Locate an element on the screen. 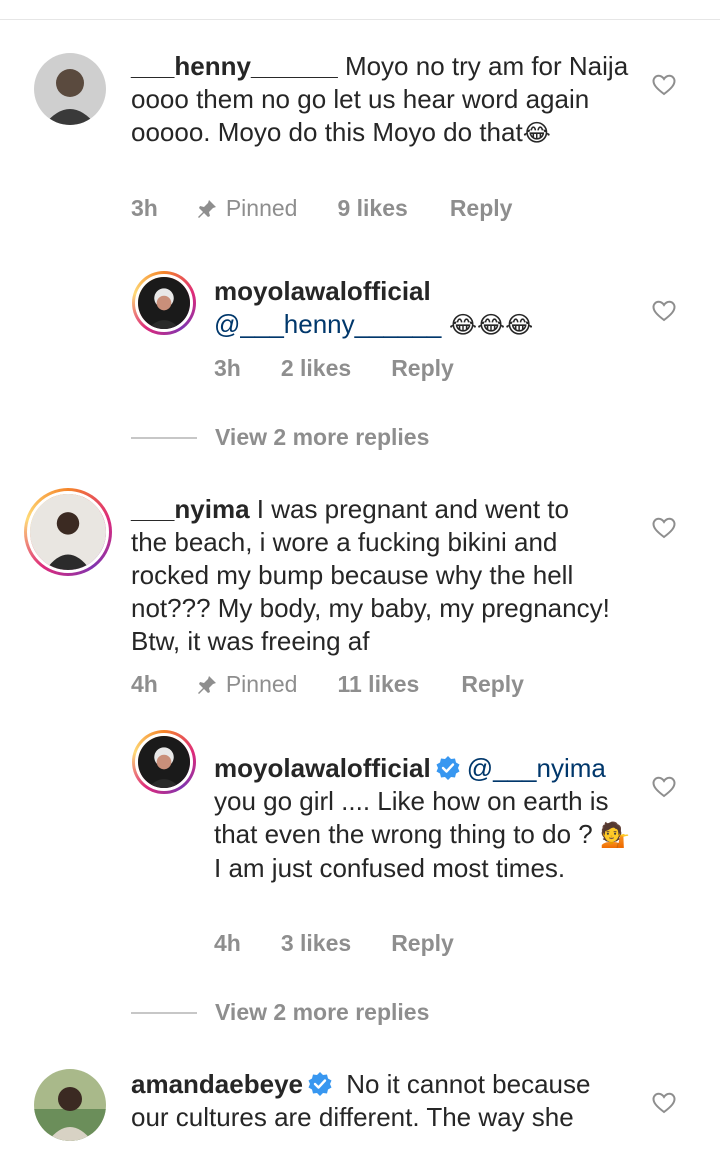 This screenshot has height=1153, width=720. laughing-emoji-icon: 😂😂😂 is located at coordinates (487, 325).